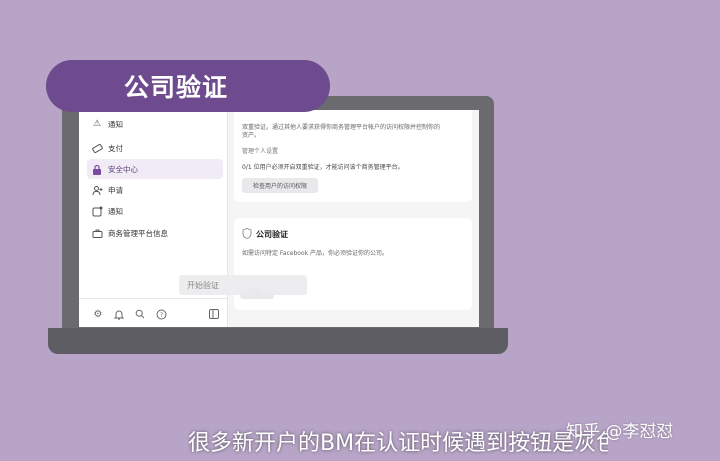 The height and width of the screenshot is (461, 720). I want to click on shield-icon, so click(247, 233).